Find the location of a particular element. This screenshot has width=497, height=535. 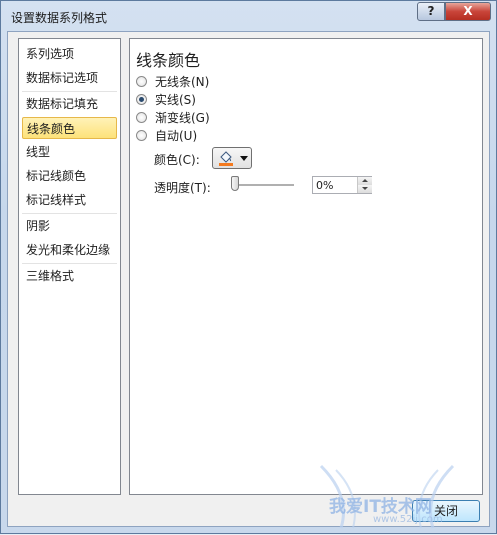

transparency-value: 0% is located at coordinates (324, 185).